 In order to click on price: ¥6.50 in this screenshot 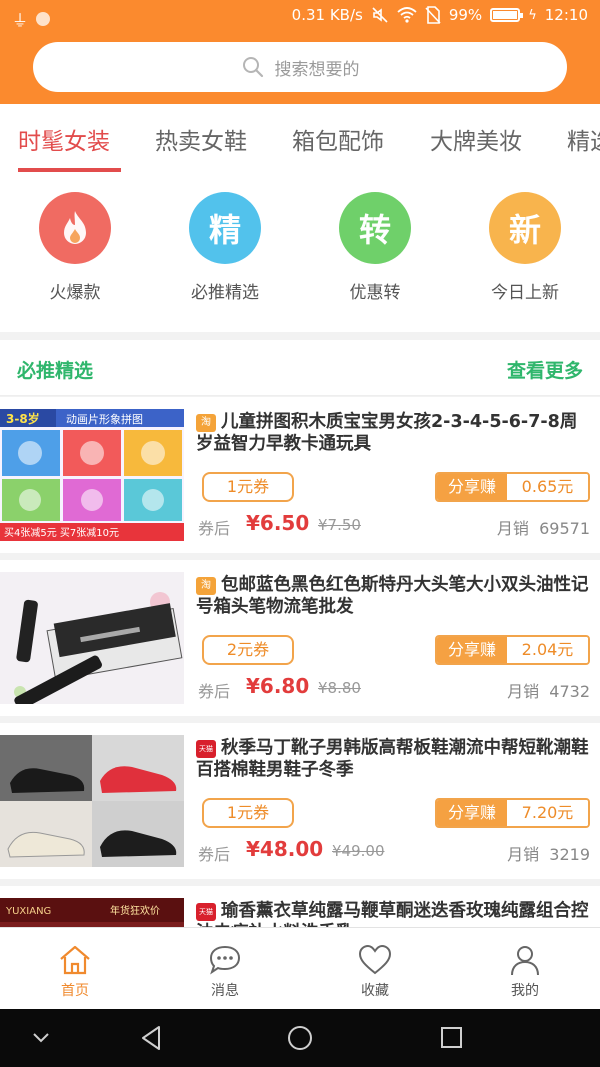, I will do `click(278, 523)`.